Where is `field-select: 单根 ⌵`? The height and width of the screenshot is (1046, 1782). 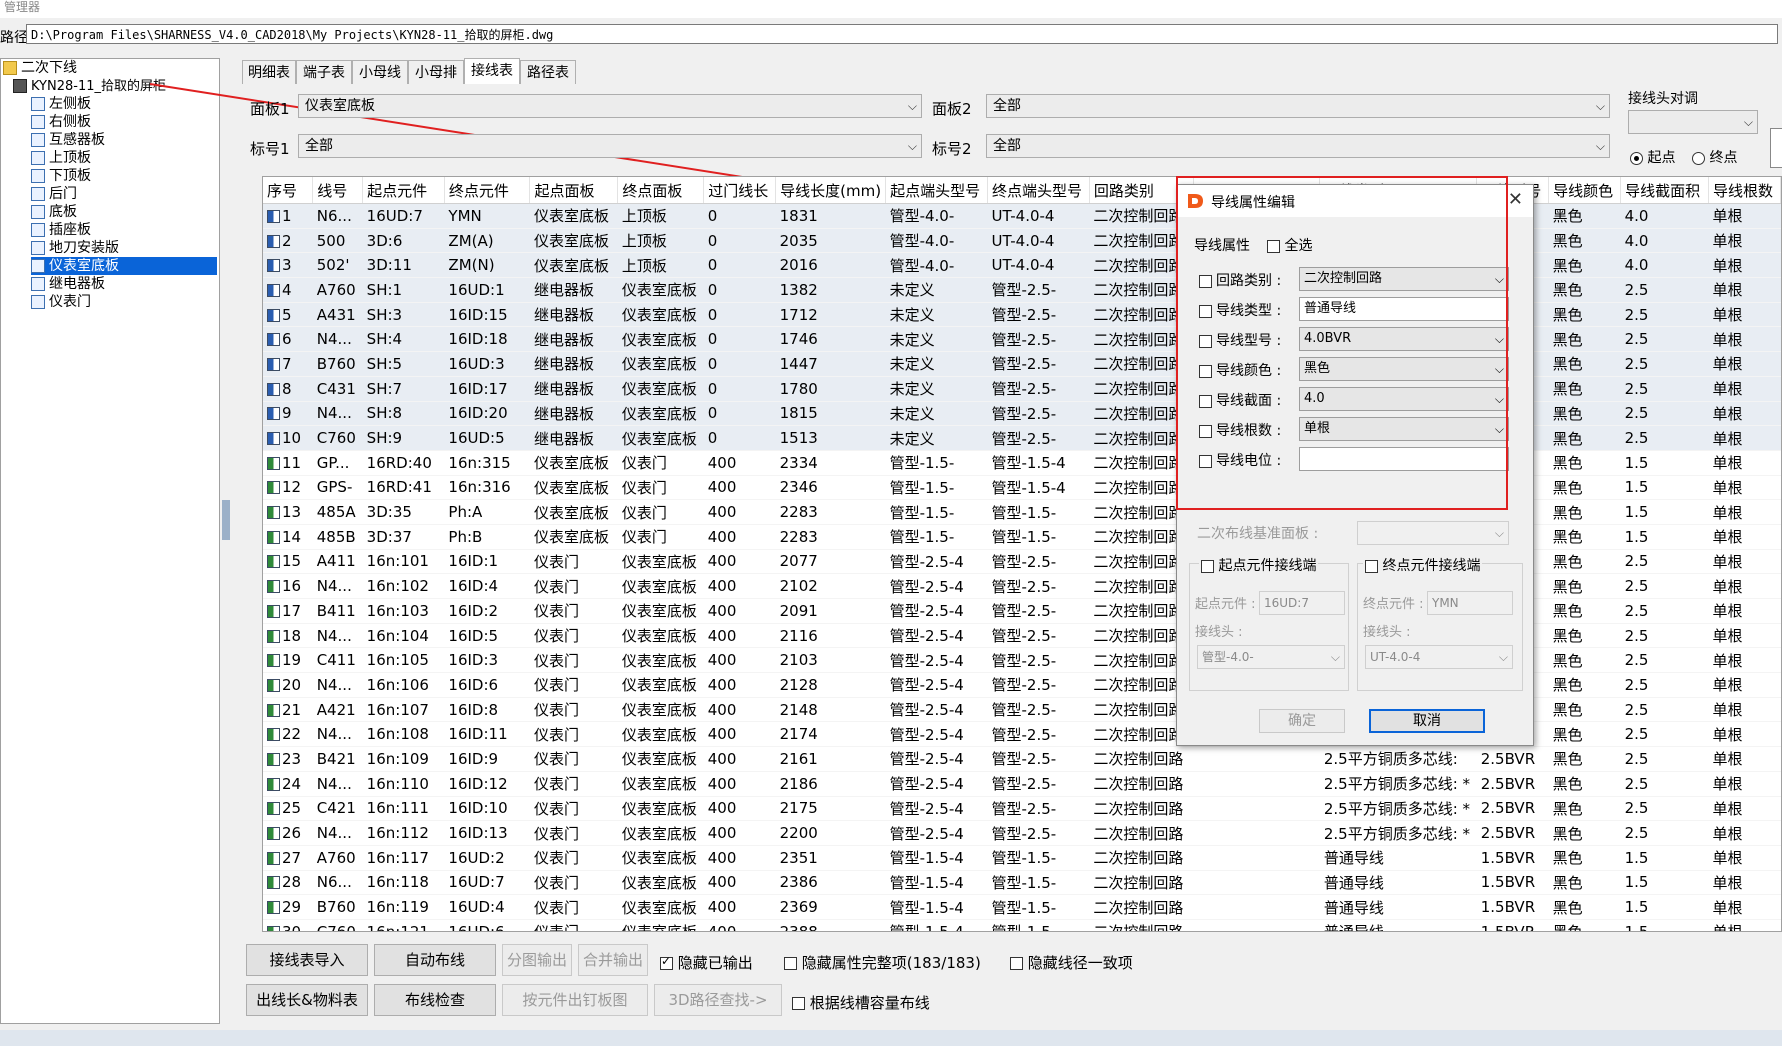
field-select: 单根 ⌵ is located at coordinates (1404, 429).